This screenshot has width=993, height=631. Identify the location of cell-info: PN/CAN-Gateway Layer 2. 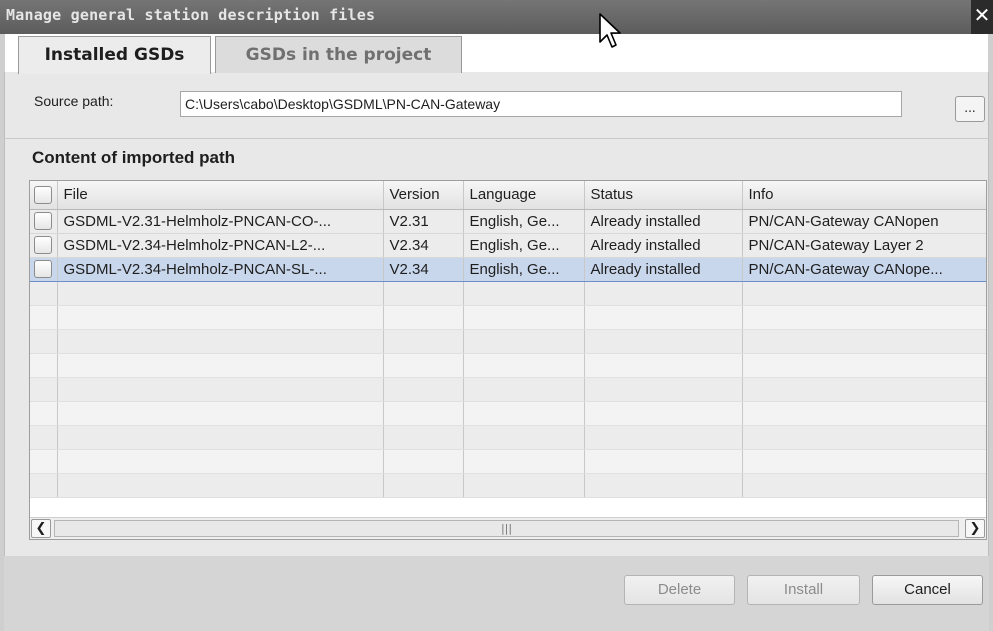
(864, 245).